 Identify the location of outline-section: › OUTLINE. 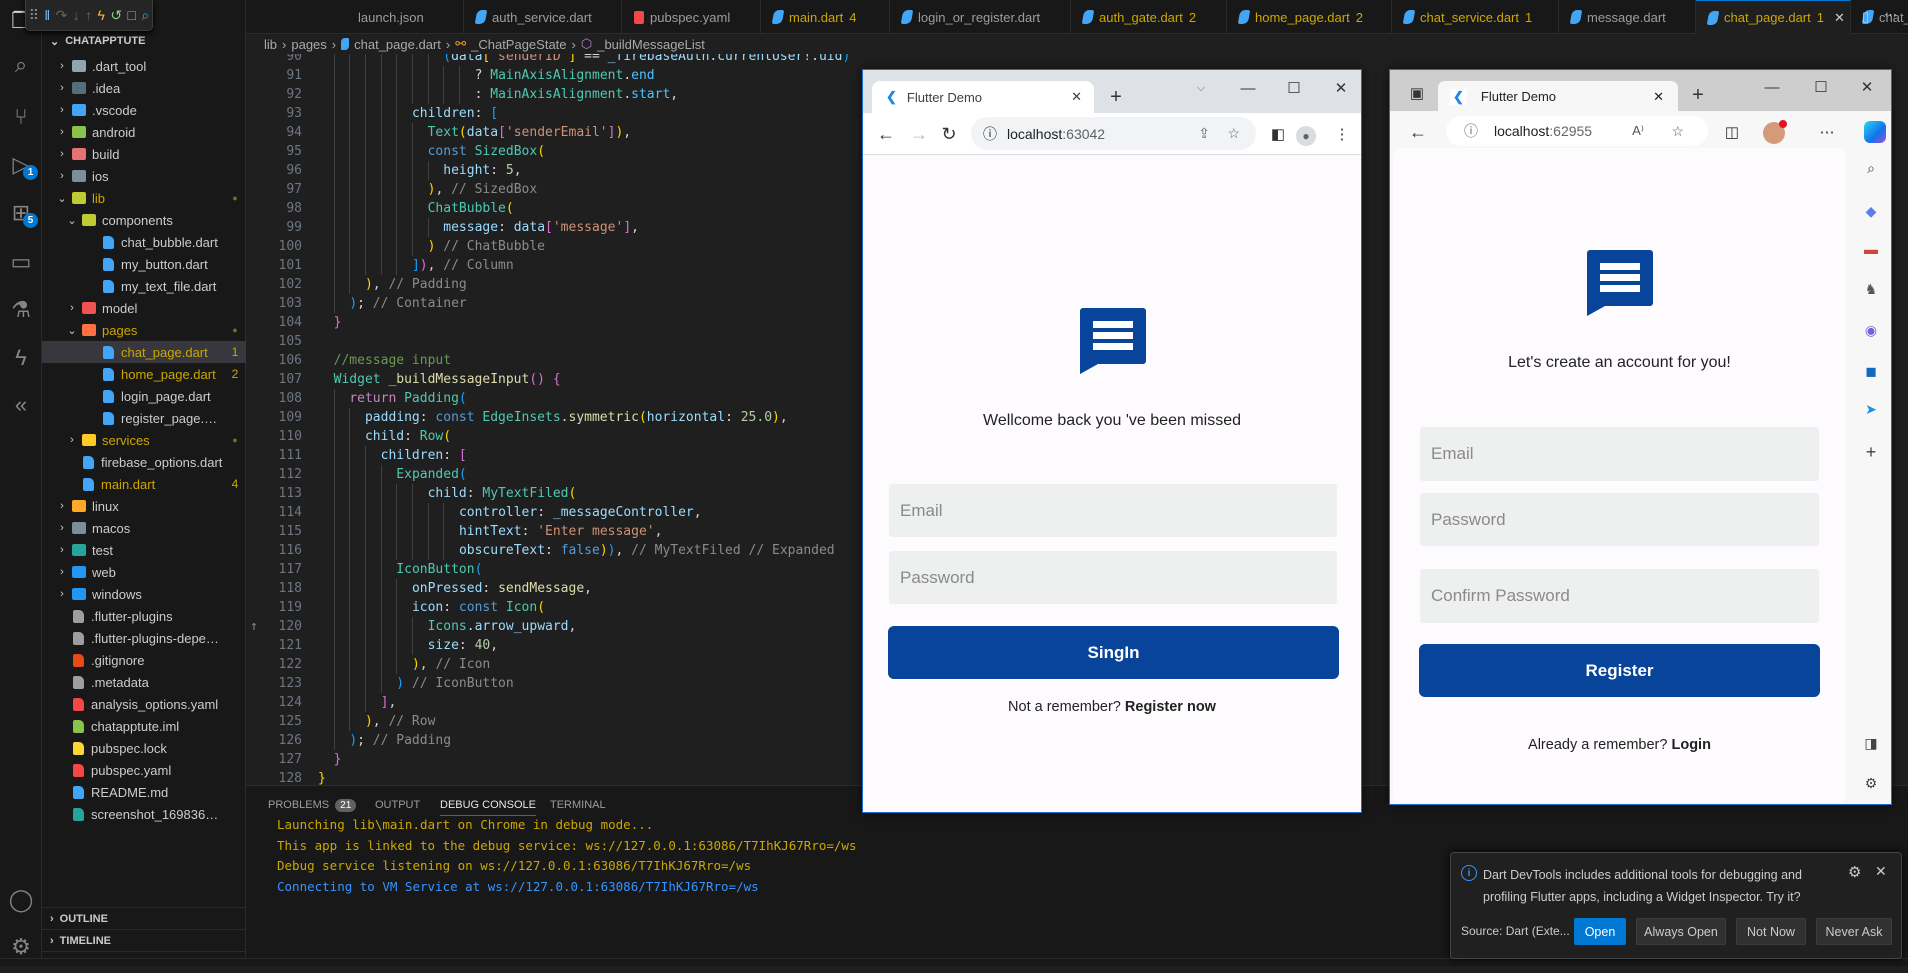
(144, 918).